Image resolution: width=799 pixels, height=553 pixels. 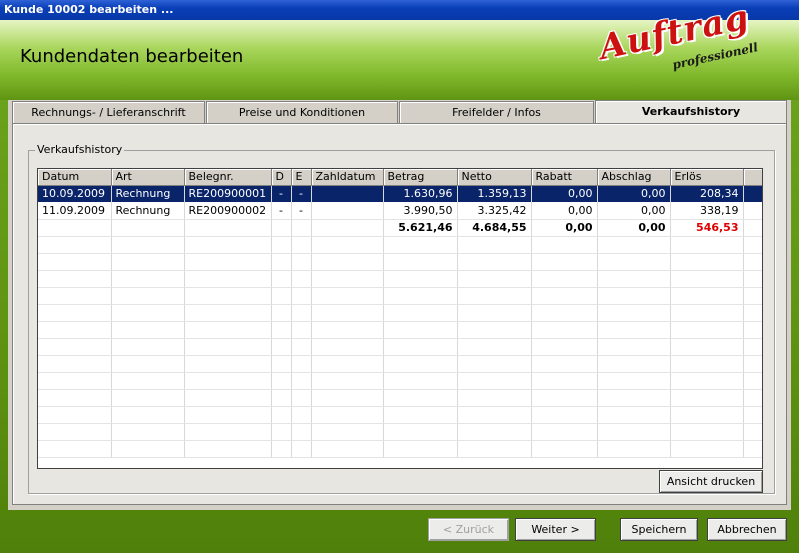 What do you see at coordinates (228, 177) in the screenshot?
I see `column-header: Belegnr.` at bounding box center [228, 177].